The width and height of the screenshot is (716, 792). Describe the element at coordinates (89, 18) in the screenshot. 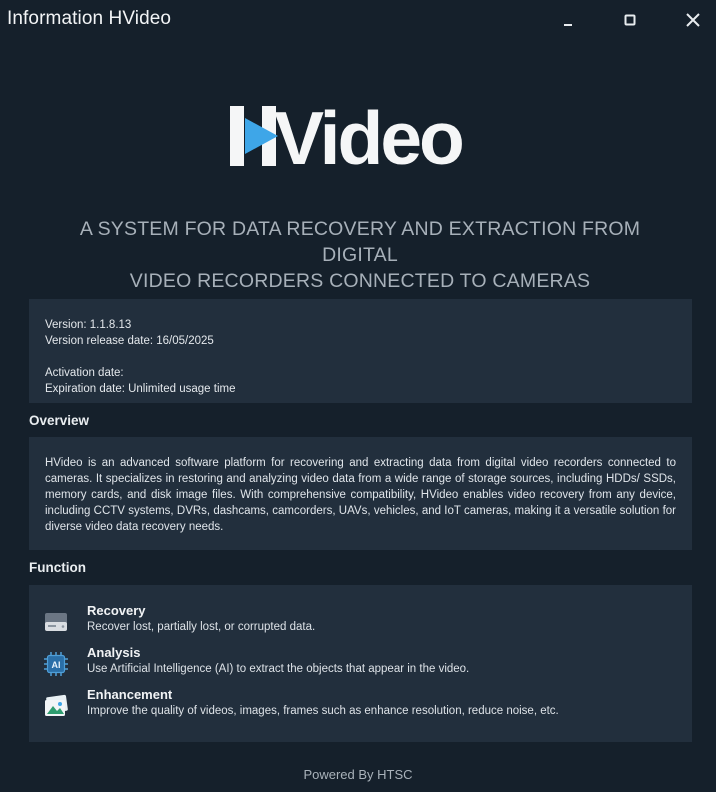

I see `window-title: Information HVideo` at that location.